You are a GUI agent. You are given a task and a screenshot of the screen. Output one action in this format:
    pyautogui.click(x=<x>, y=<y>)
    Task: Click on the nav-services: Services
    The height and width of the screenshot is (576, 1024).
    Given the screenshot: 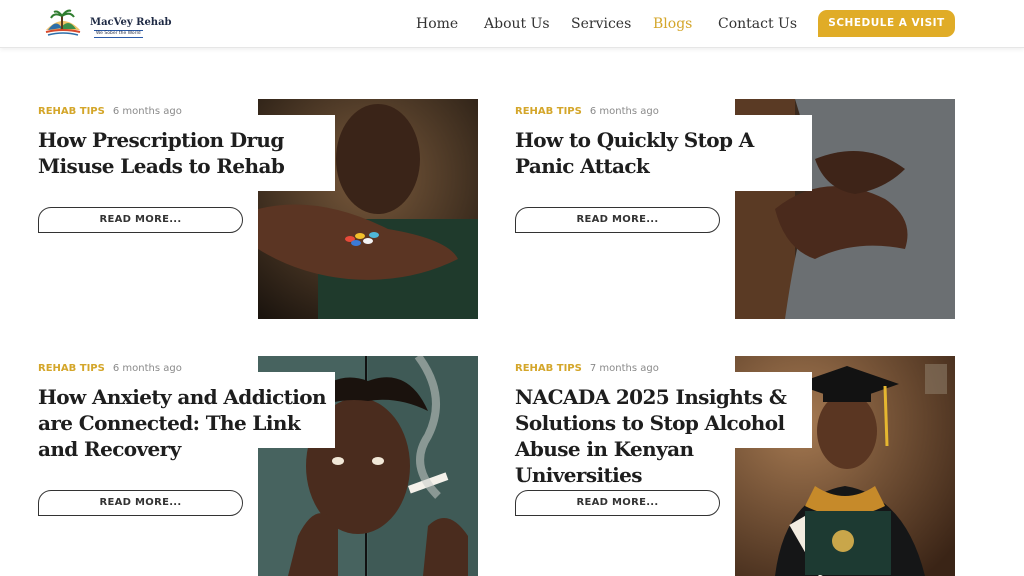 What is the action you would take?
    pyautogui.click(x=601, y=24)
    